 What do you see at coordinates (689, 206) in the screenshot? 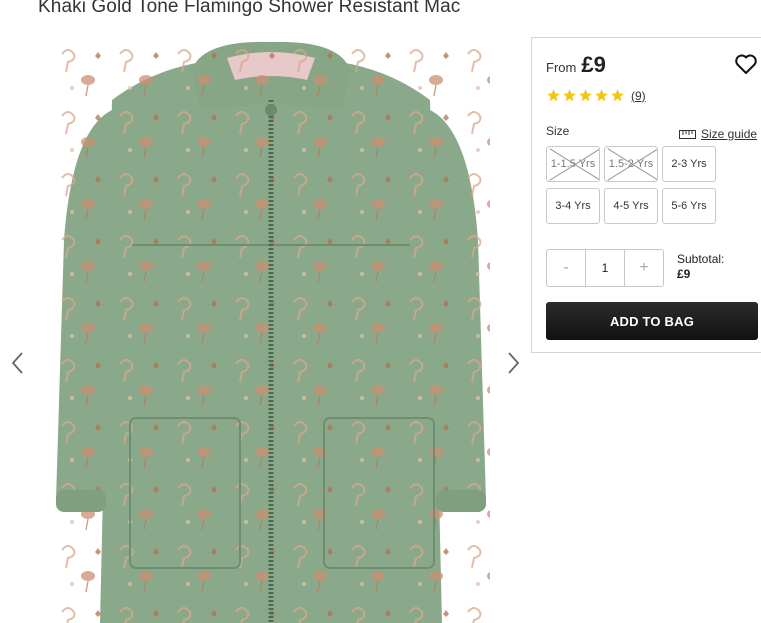
I see `size-option: 5-6 Yrs` at bounding box center [689, 206].